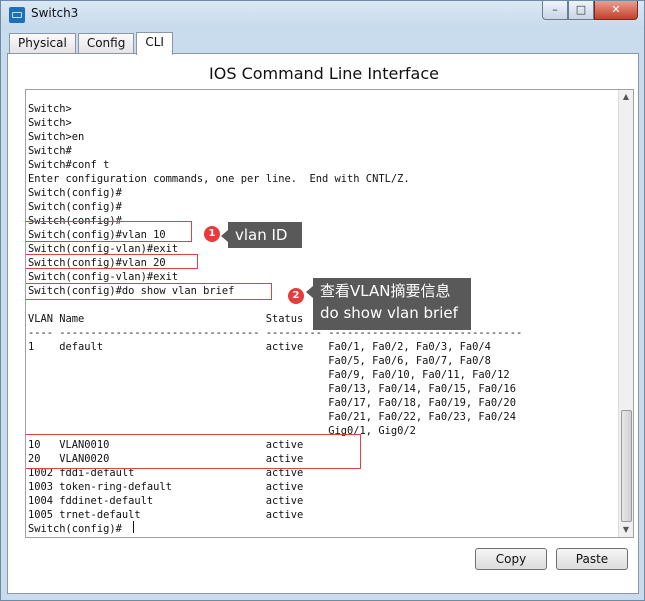 This screenshot has height=601, width=645. I want to click on window-title: Switch3, so click(55, 13).